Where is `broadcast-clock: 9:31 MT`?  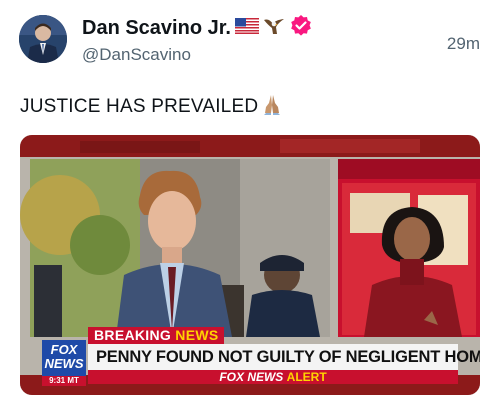 broadcast-clock: 9:31 MT is located at coordinates (64, 381).